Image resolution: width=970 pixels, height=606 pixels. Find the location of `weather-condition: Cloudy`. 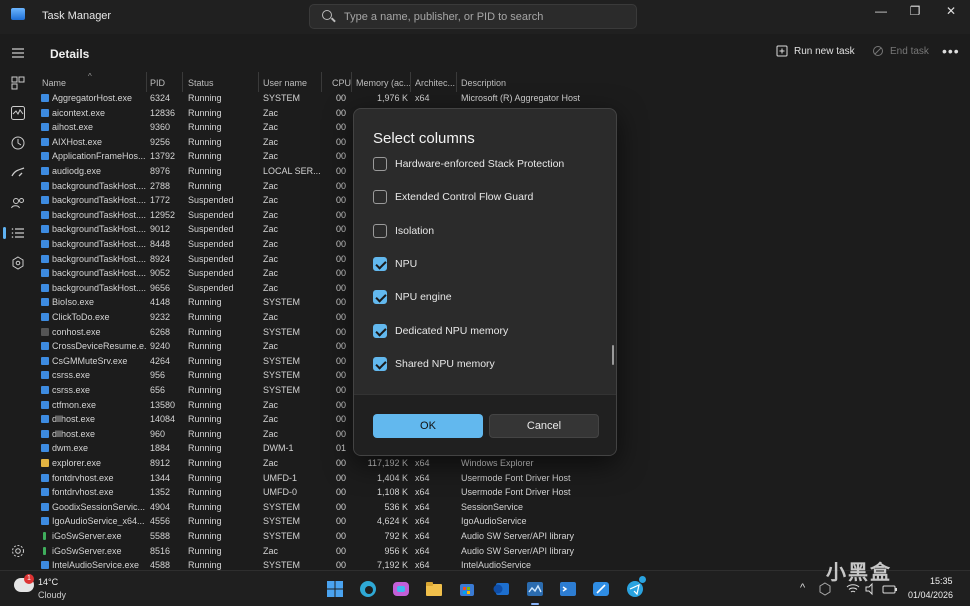

weather-condition: Cloudy is located at coordinates (52, 595).